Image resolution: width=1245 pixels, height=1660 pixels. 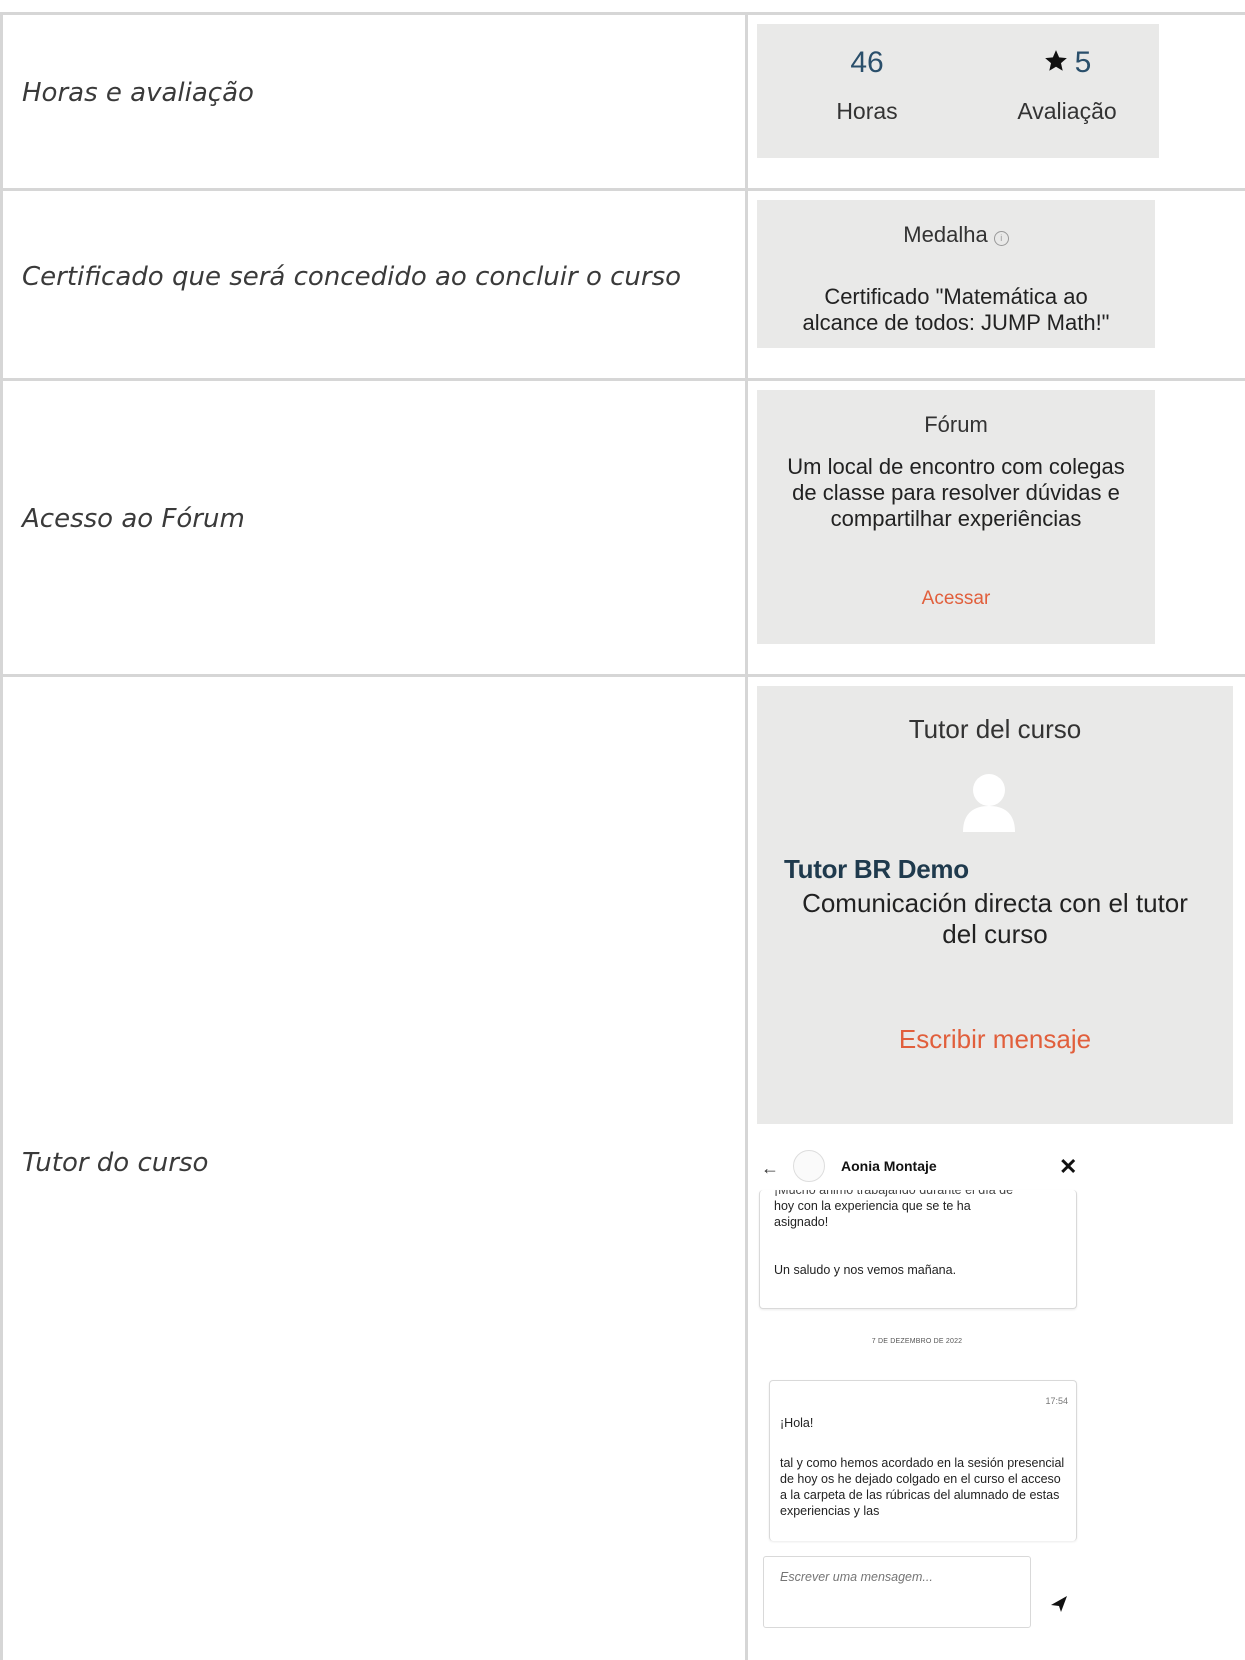 I want to click on back-arrow-icon: ←, so click(x=770, y=1168).